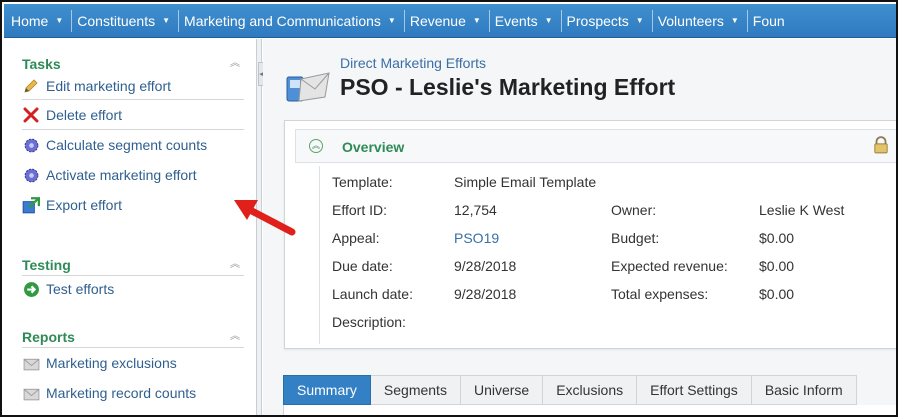  What do you see at coordinates (590, 390) in the screenshot?
I see `tab-exclusions: Exclusions` at bounding box center [590, 390].